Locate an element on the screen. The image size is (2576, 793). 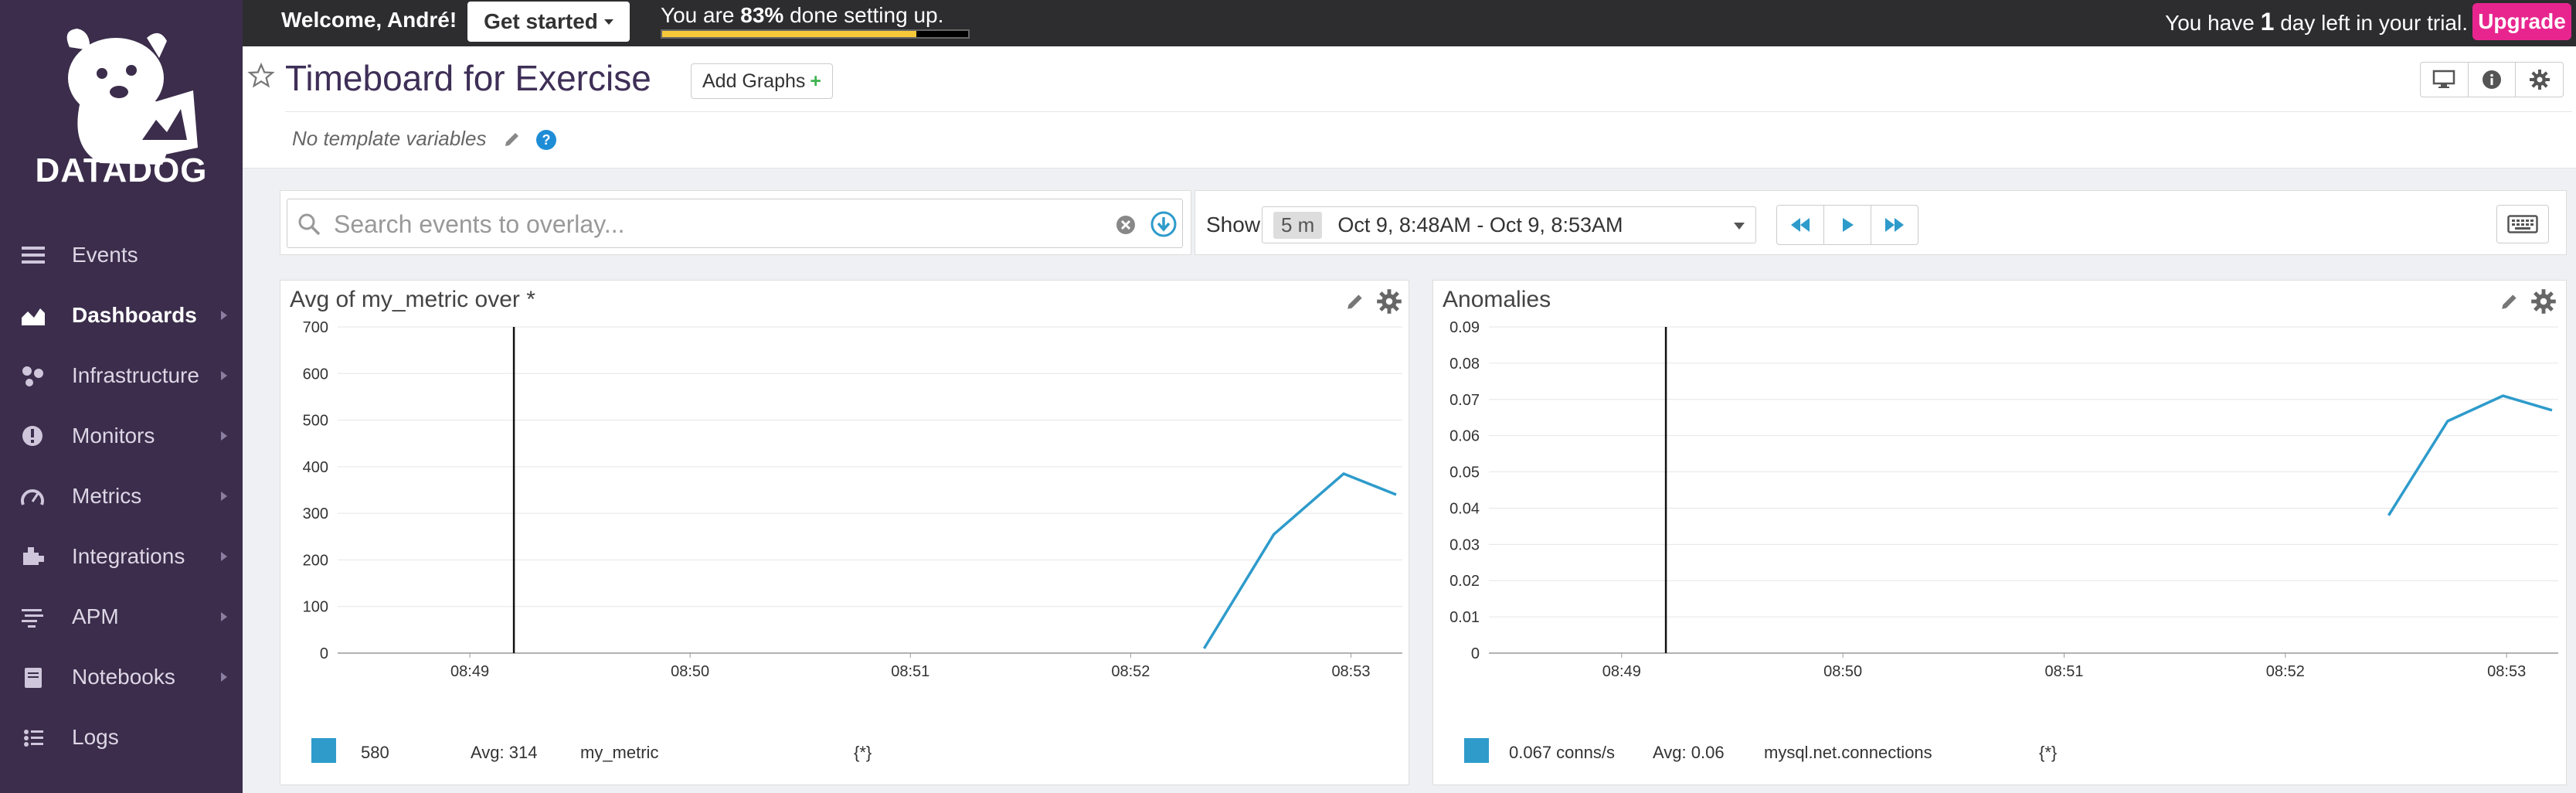
upgrade-button: Upgrade is located at coordinates (2521, 21).